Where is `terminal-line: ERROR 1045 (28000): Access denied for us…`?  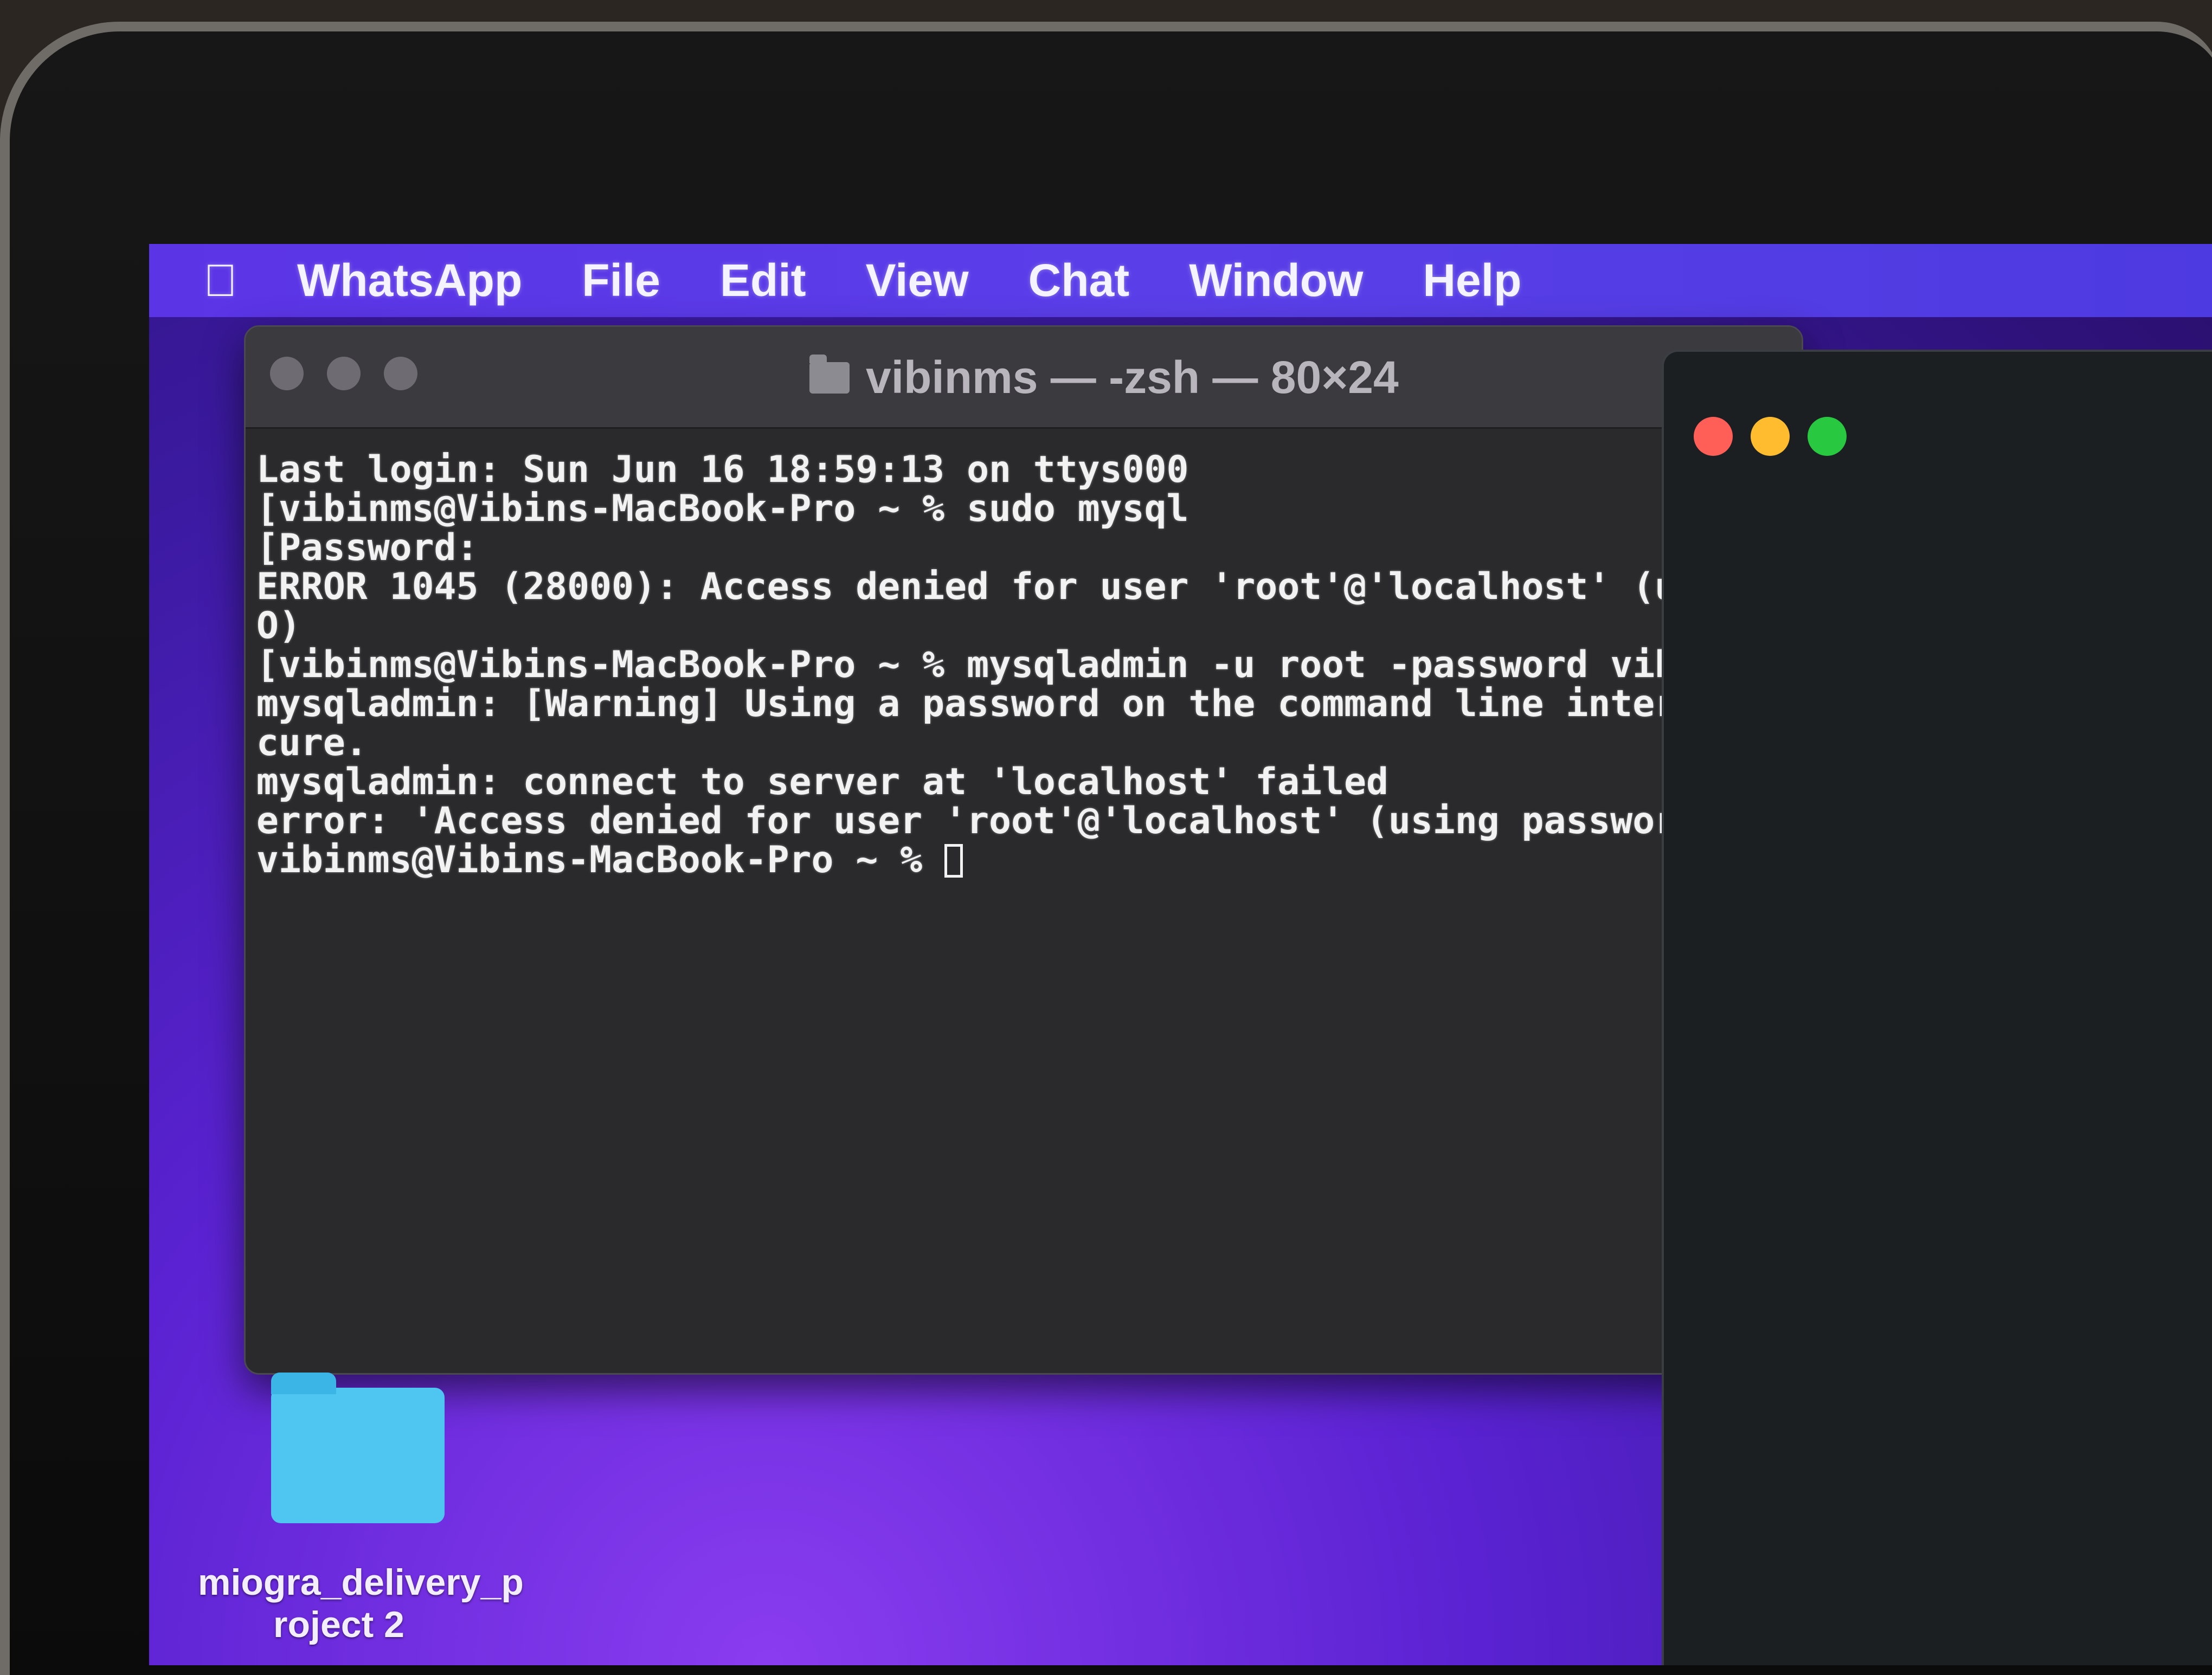 terminal-line: ERROR 1045 (28000): Access denied for us… is located at coordinates (1029, 586).